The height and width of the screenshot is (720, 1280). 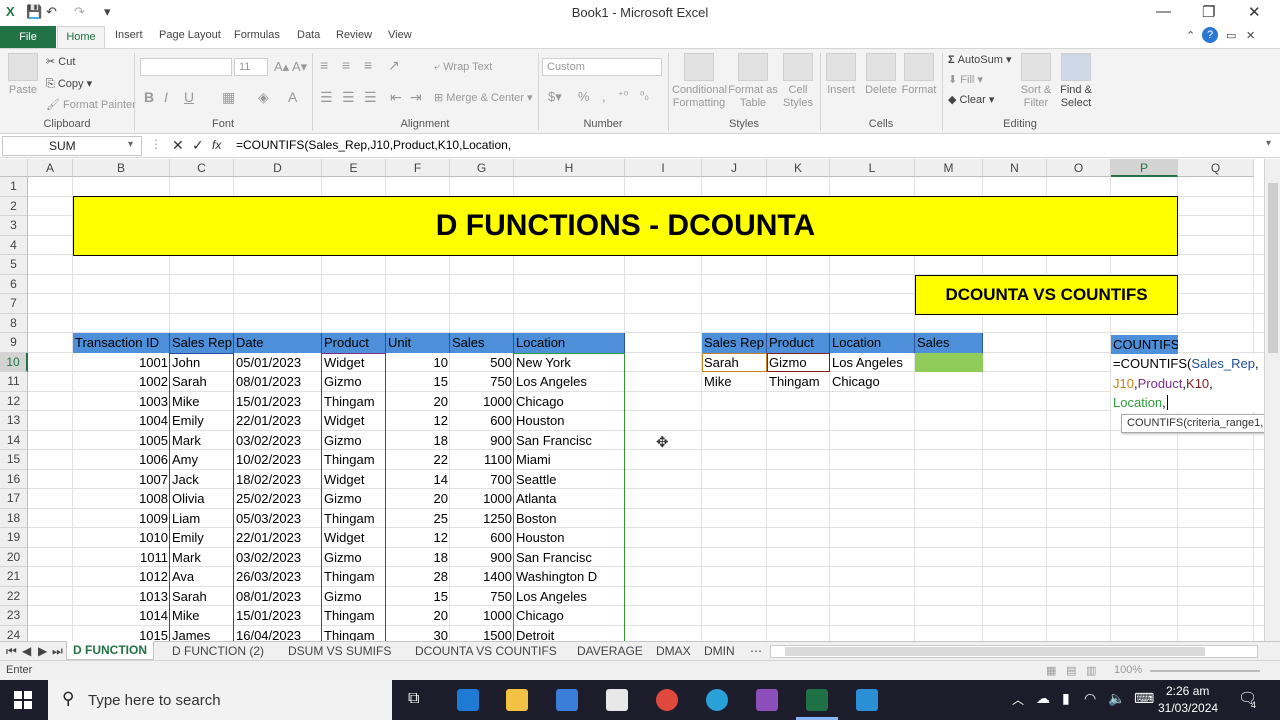 What do you see at coordinates (26, 651) in the screenshot?
I see `prev-sheet-icon: ◀` at bounding box center [26, 651].